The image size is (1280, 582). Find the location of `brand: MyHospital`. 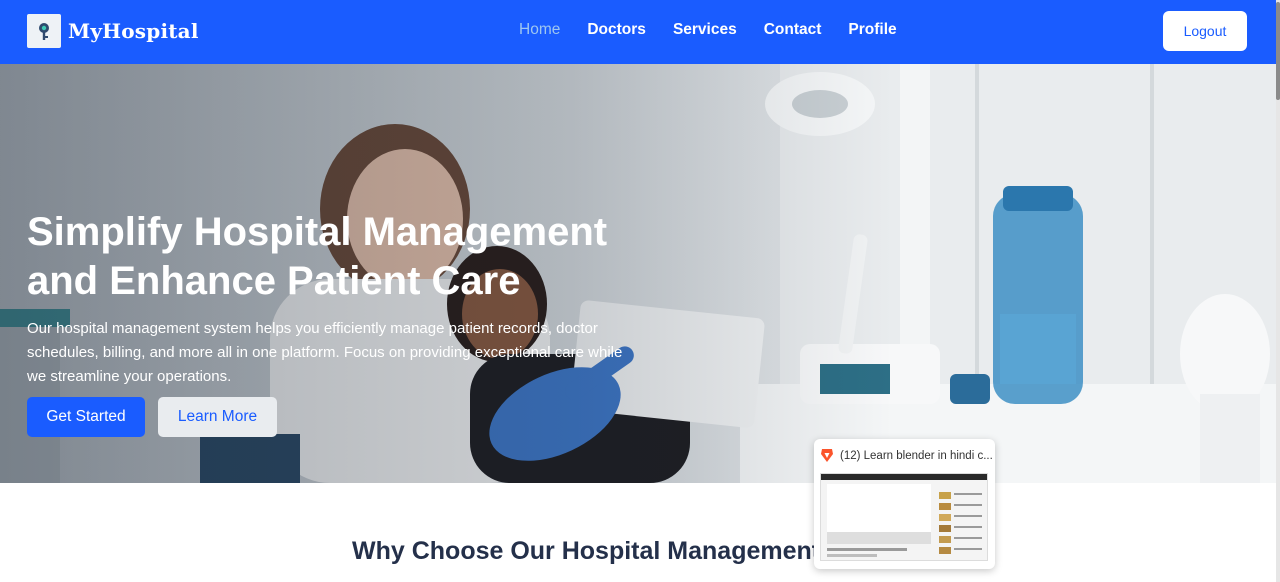

brand: MyHospital is located at coordinates (113, 31).